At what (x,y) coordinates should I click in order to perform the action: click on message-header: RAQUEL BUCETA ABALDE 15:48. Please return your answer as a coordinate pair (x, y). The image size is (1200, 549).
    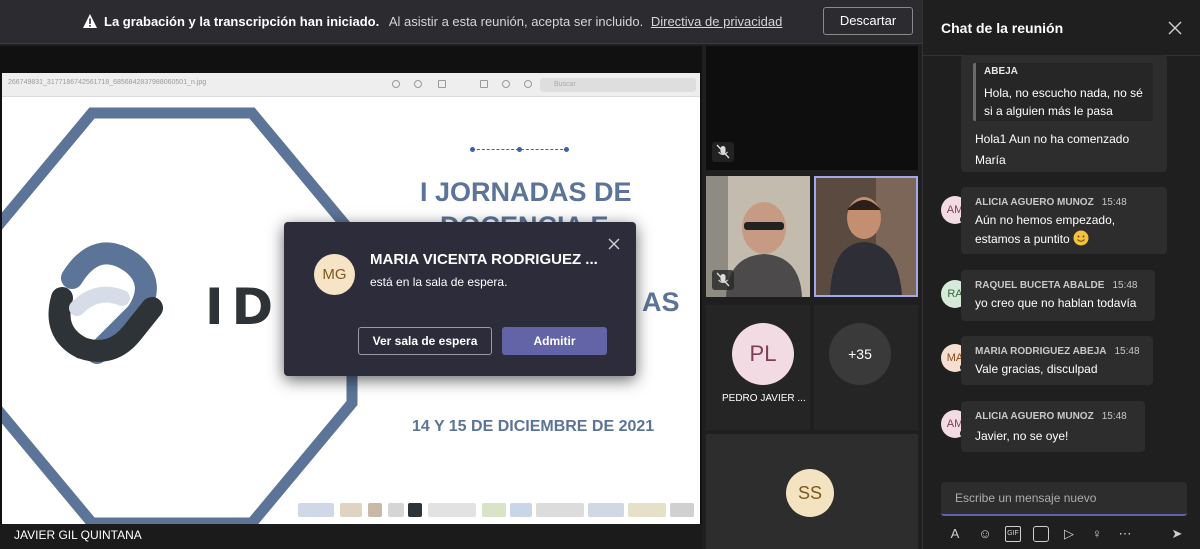
    Looking at the image, I should click on (1056, 285).